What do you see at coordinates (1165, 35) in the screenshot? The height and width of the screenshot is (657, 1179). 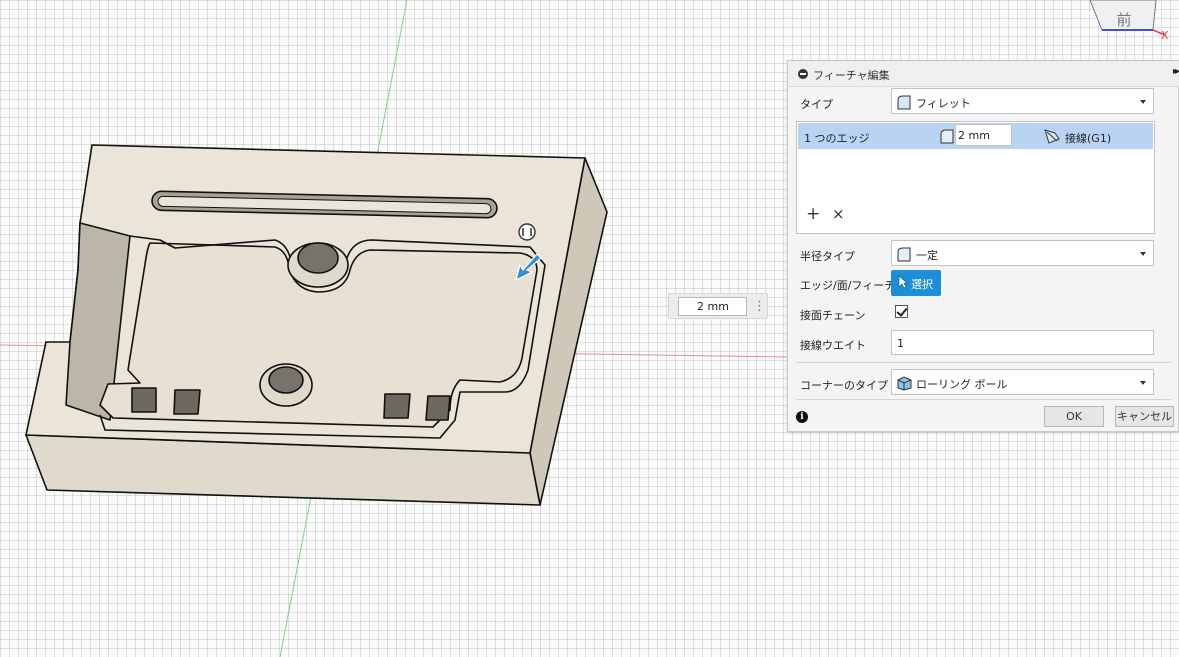 I see `view-cube-axis-x: X` at bounding box center [1165, 35].